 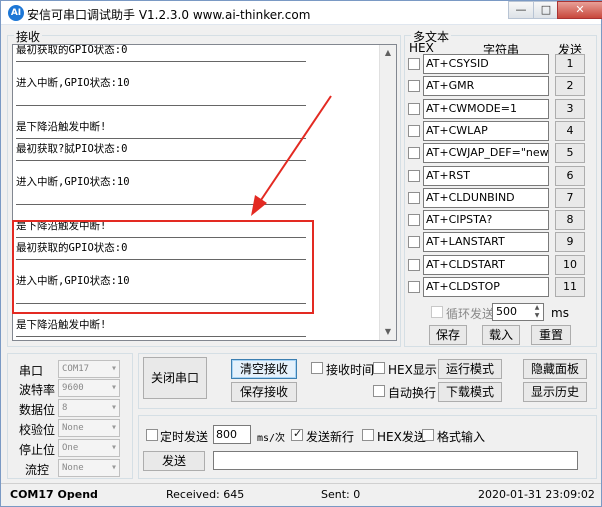 I want to click on loop-unit-label: ms, so click(x=560, y=313).